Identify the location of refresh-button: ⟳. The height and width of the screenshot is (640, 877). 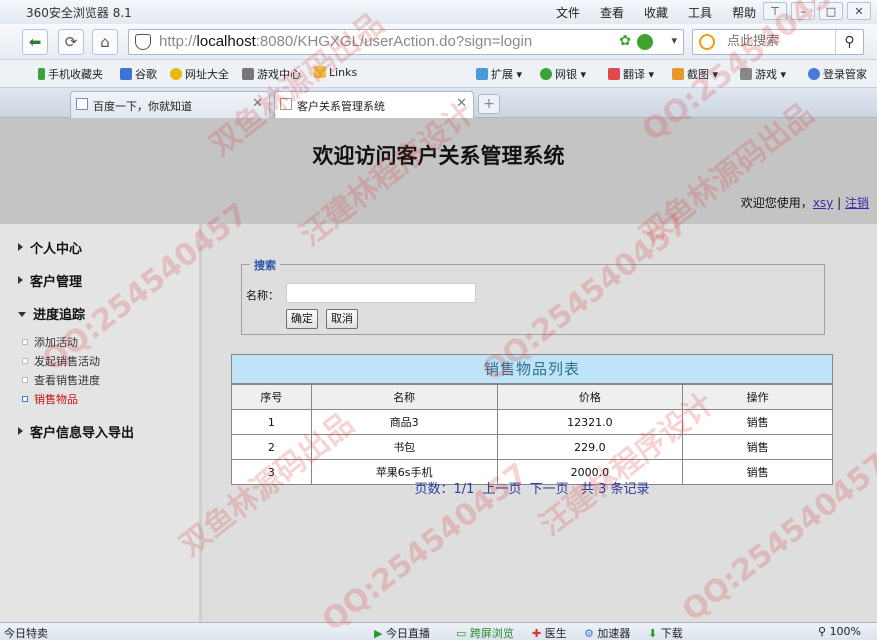
(71, 42).